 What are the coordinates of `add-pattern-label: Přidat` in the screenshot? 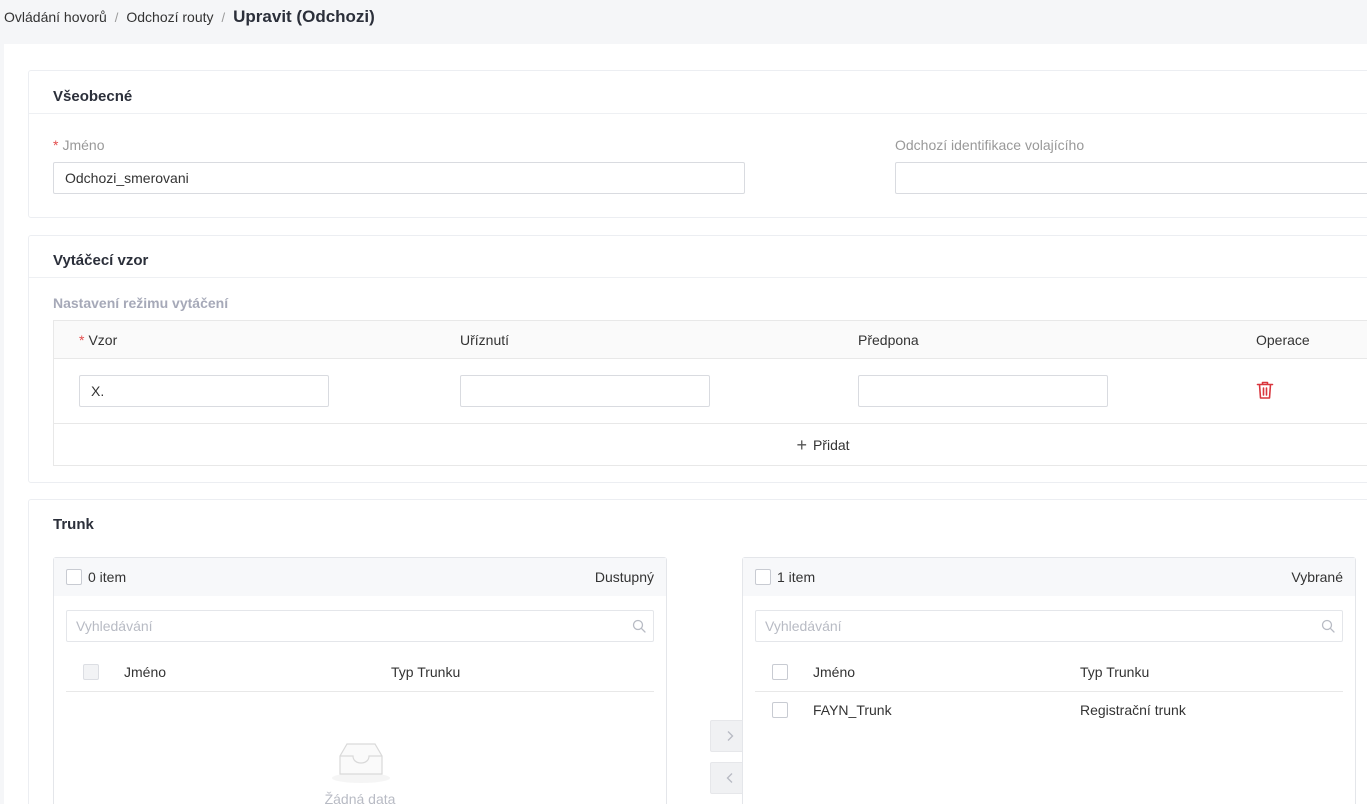 It's located at (831, 445).